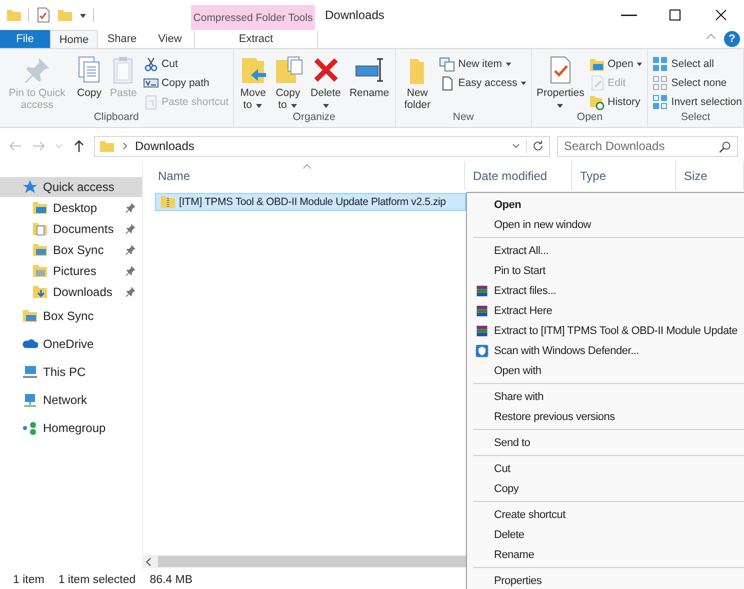 This screenshot has height=589, width=744. What do you see at coordinates (629, 15) in the screenshot?
I see `minimize-icon` at bounding box center [629, 15].